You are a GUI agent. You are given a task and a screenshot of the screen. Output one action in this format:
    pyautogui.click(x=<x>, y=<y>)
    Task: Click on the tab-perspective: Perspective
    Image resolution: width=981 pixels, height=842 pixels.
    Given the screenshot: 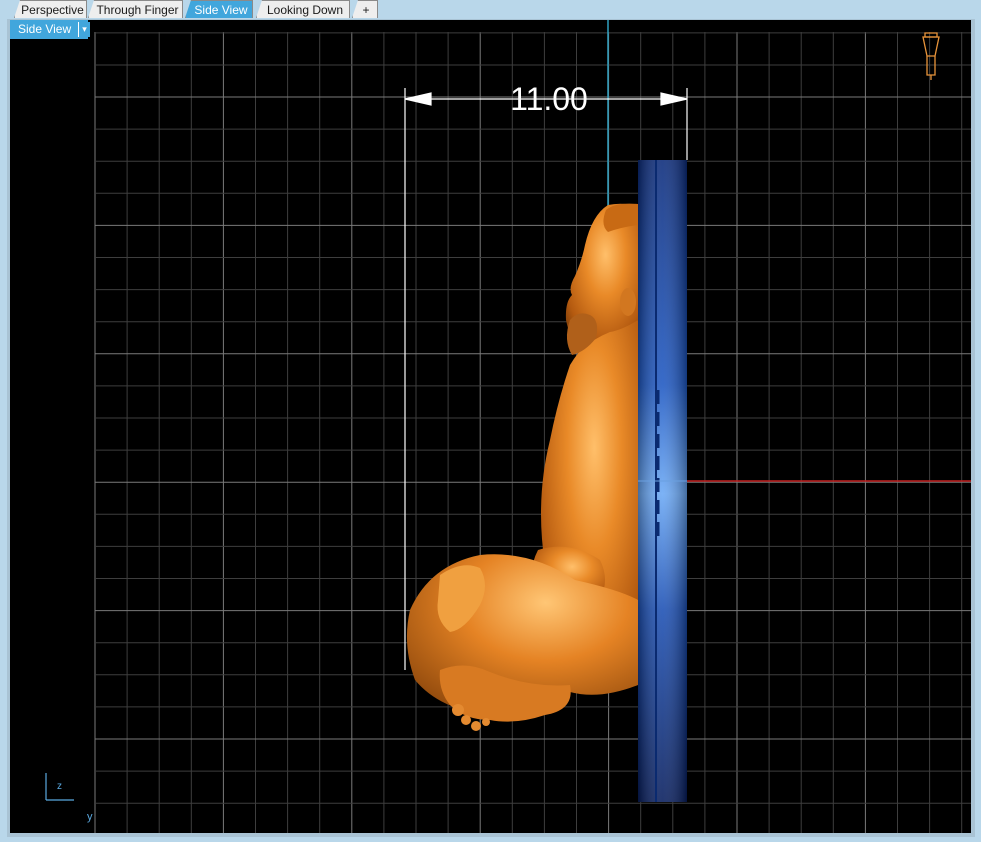 What is the action you would take?
    pyautogui.click(x=50, y=9)
    